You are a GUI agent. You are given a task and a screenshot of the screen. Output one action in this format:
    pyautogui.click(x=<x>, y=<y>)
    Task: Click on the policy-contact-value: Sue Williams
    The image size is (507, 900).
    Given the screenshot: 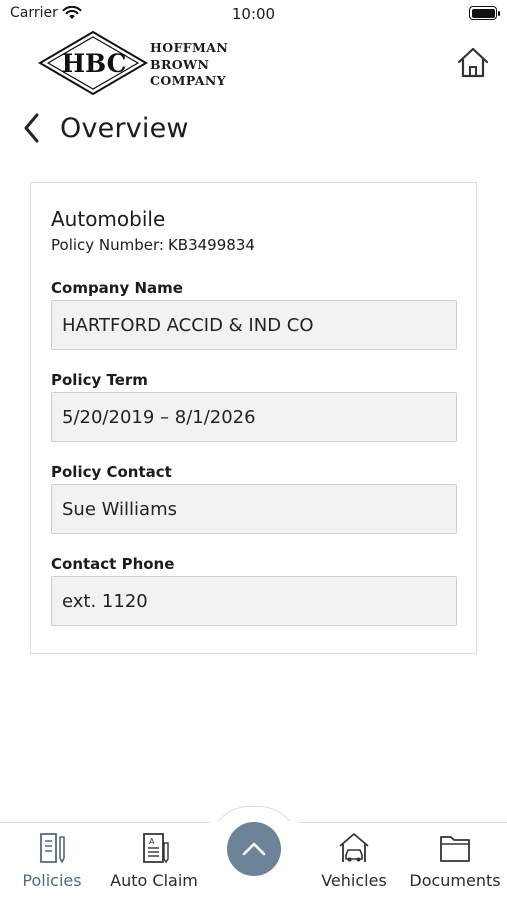 What is the action you would take?
    pyautogui.click(x=119, y=509)
    